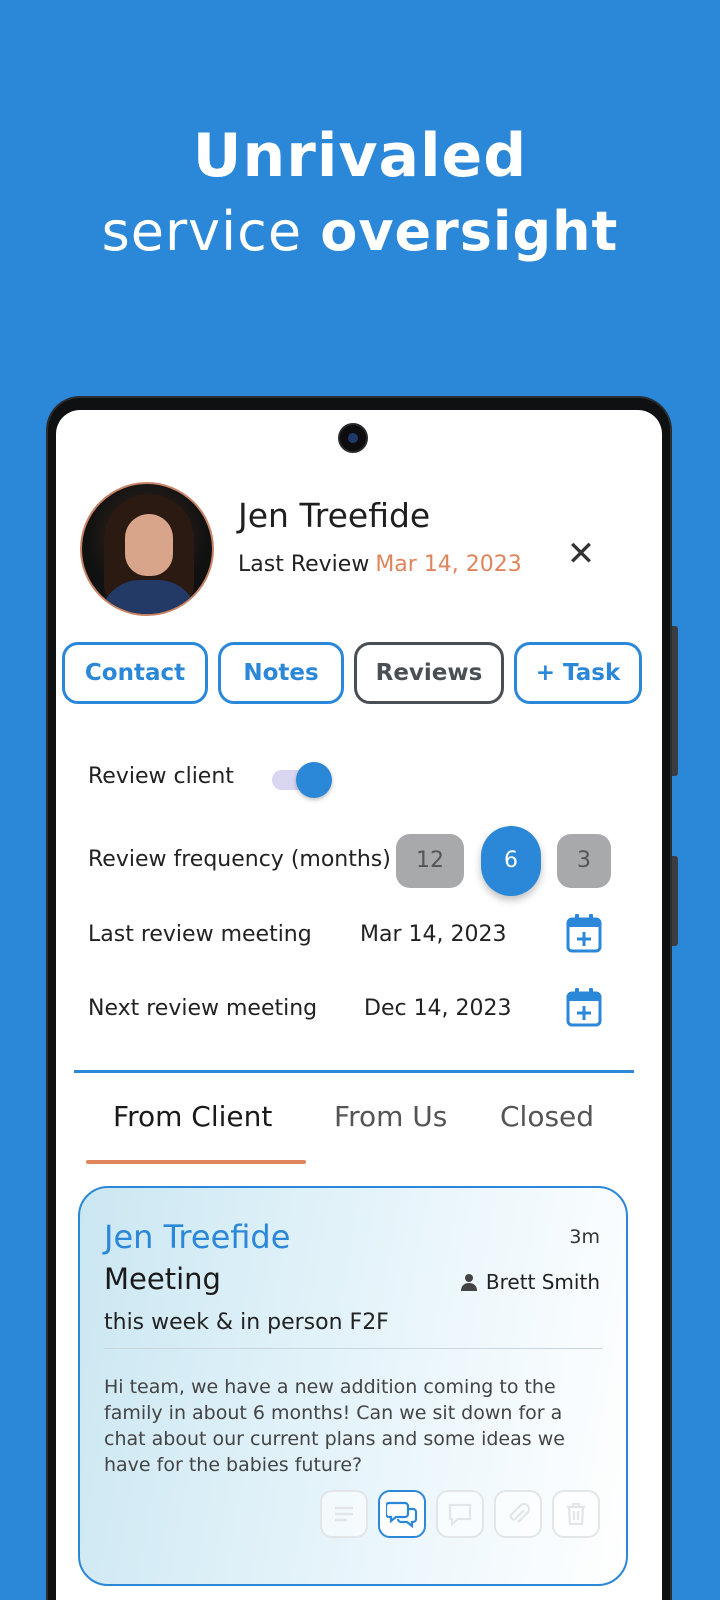  Describe the element at coordinates (430, 861) in the screenshot. I see `frequency-option-12: 12` at that location.